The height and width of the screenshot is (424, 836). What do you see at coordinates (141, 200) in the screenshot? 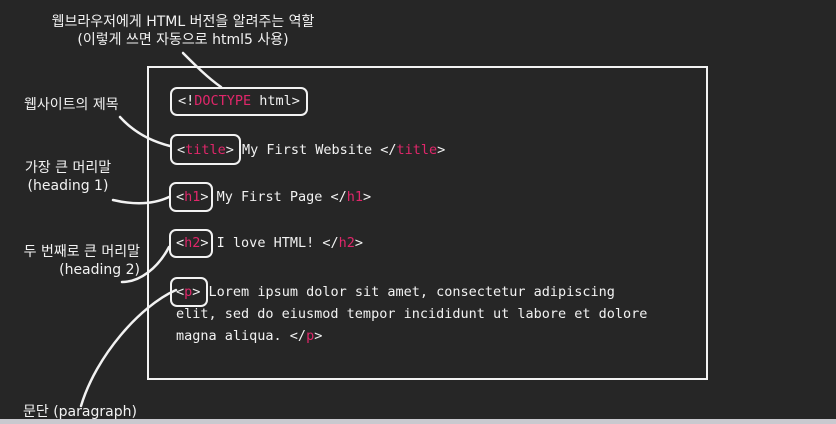
I see `h1-connector` at bounding box center [141, 200].